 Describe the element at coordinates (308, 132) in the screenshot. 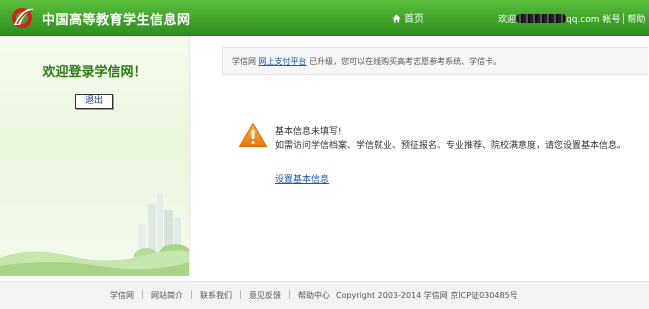

I see `info-title: 基本信息未填写!` at that location.